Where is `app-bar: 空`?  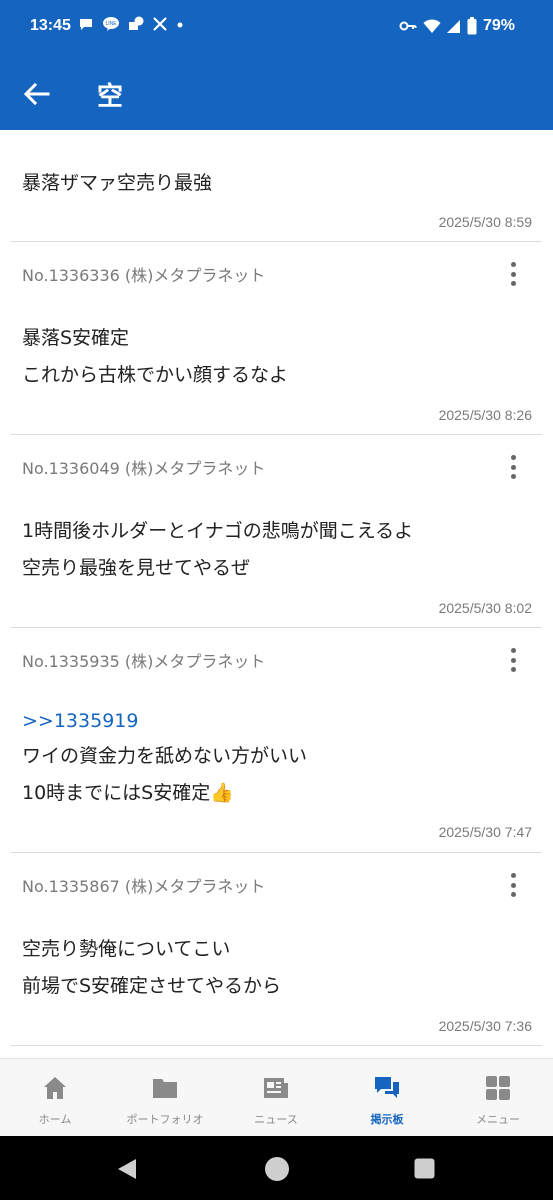 app-bar: 空 is located at coordinates (276, 93).